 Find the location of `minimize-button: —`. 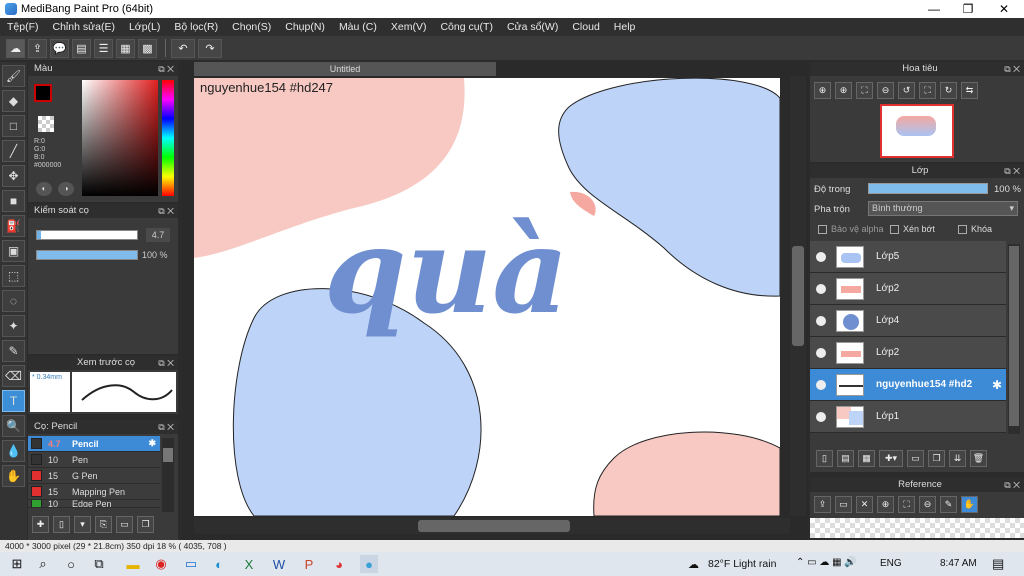

minimize-button: — is located at coordinates (934, 9).